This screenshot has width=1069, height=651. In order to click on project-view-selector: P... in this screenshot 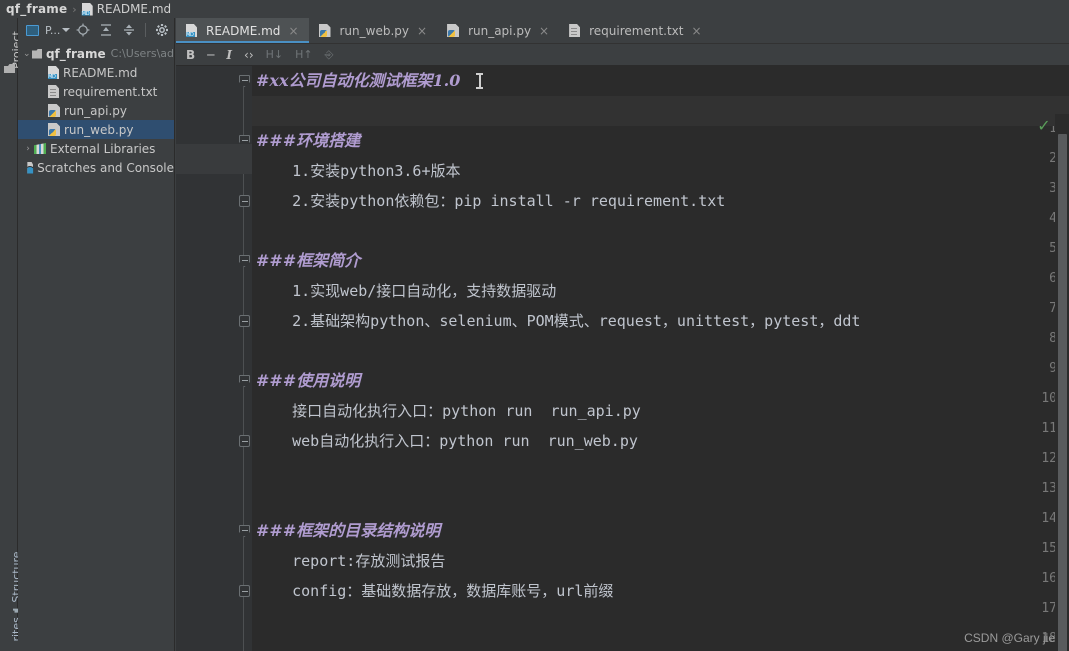, I will do `click(58, 30)`.